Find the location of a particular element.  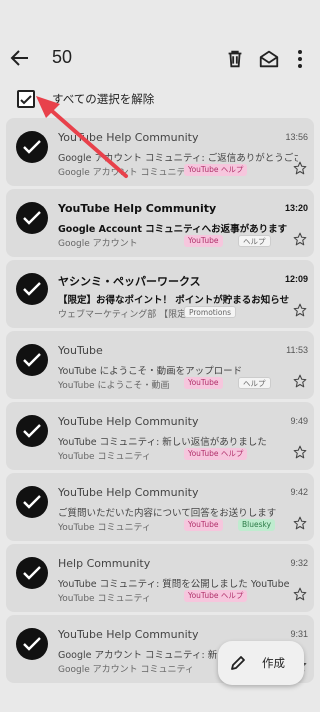

label-chip: Bluesky is located at coordinates (257, 525).